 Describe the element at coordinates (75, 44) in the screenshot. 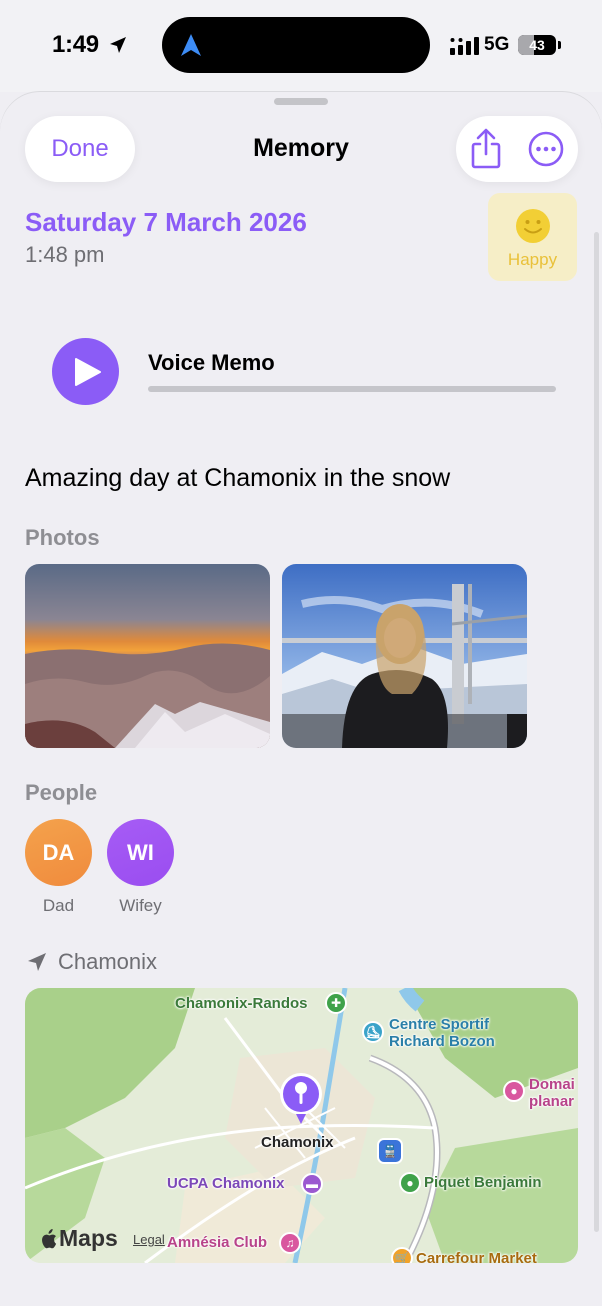

I see `status-time: 1:49` at that location.